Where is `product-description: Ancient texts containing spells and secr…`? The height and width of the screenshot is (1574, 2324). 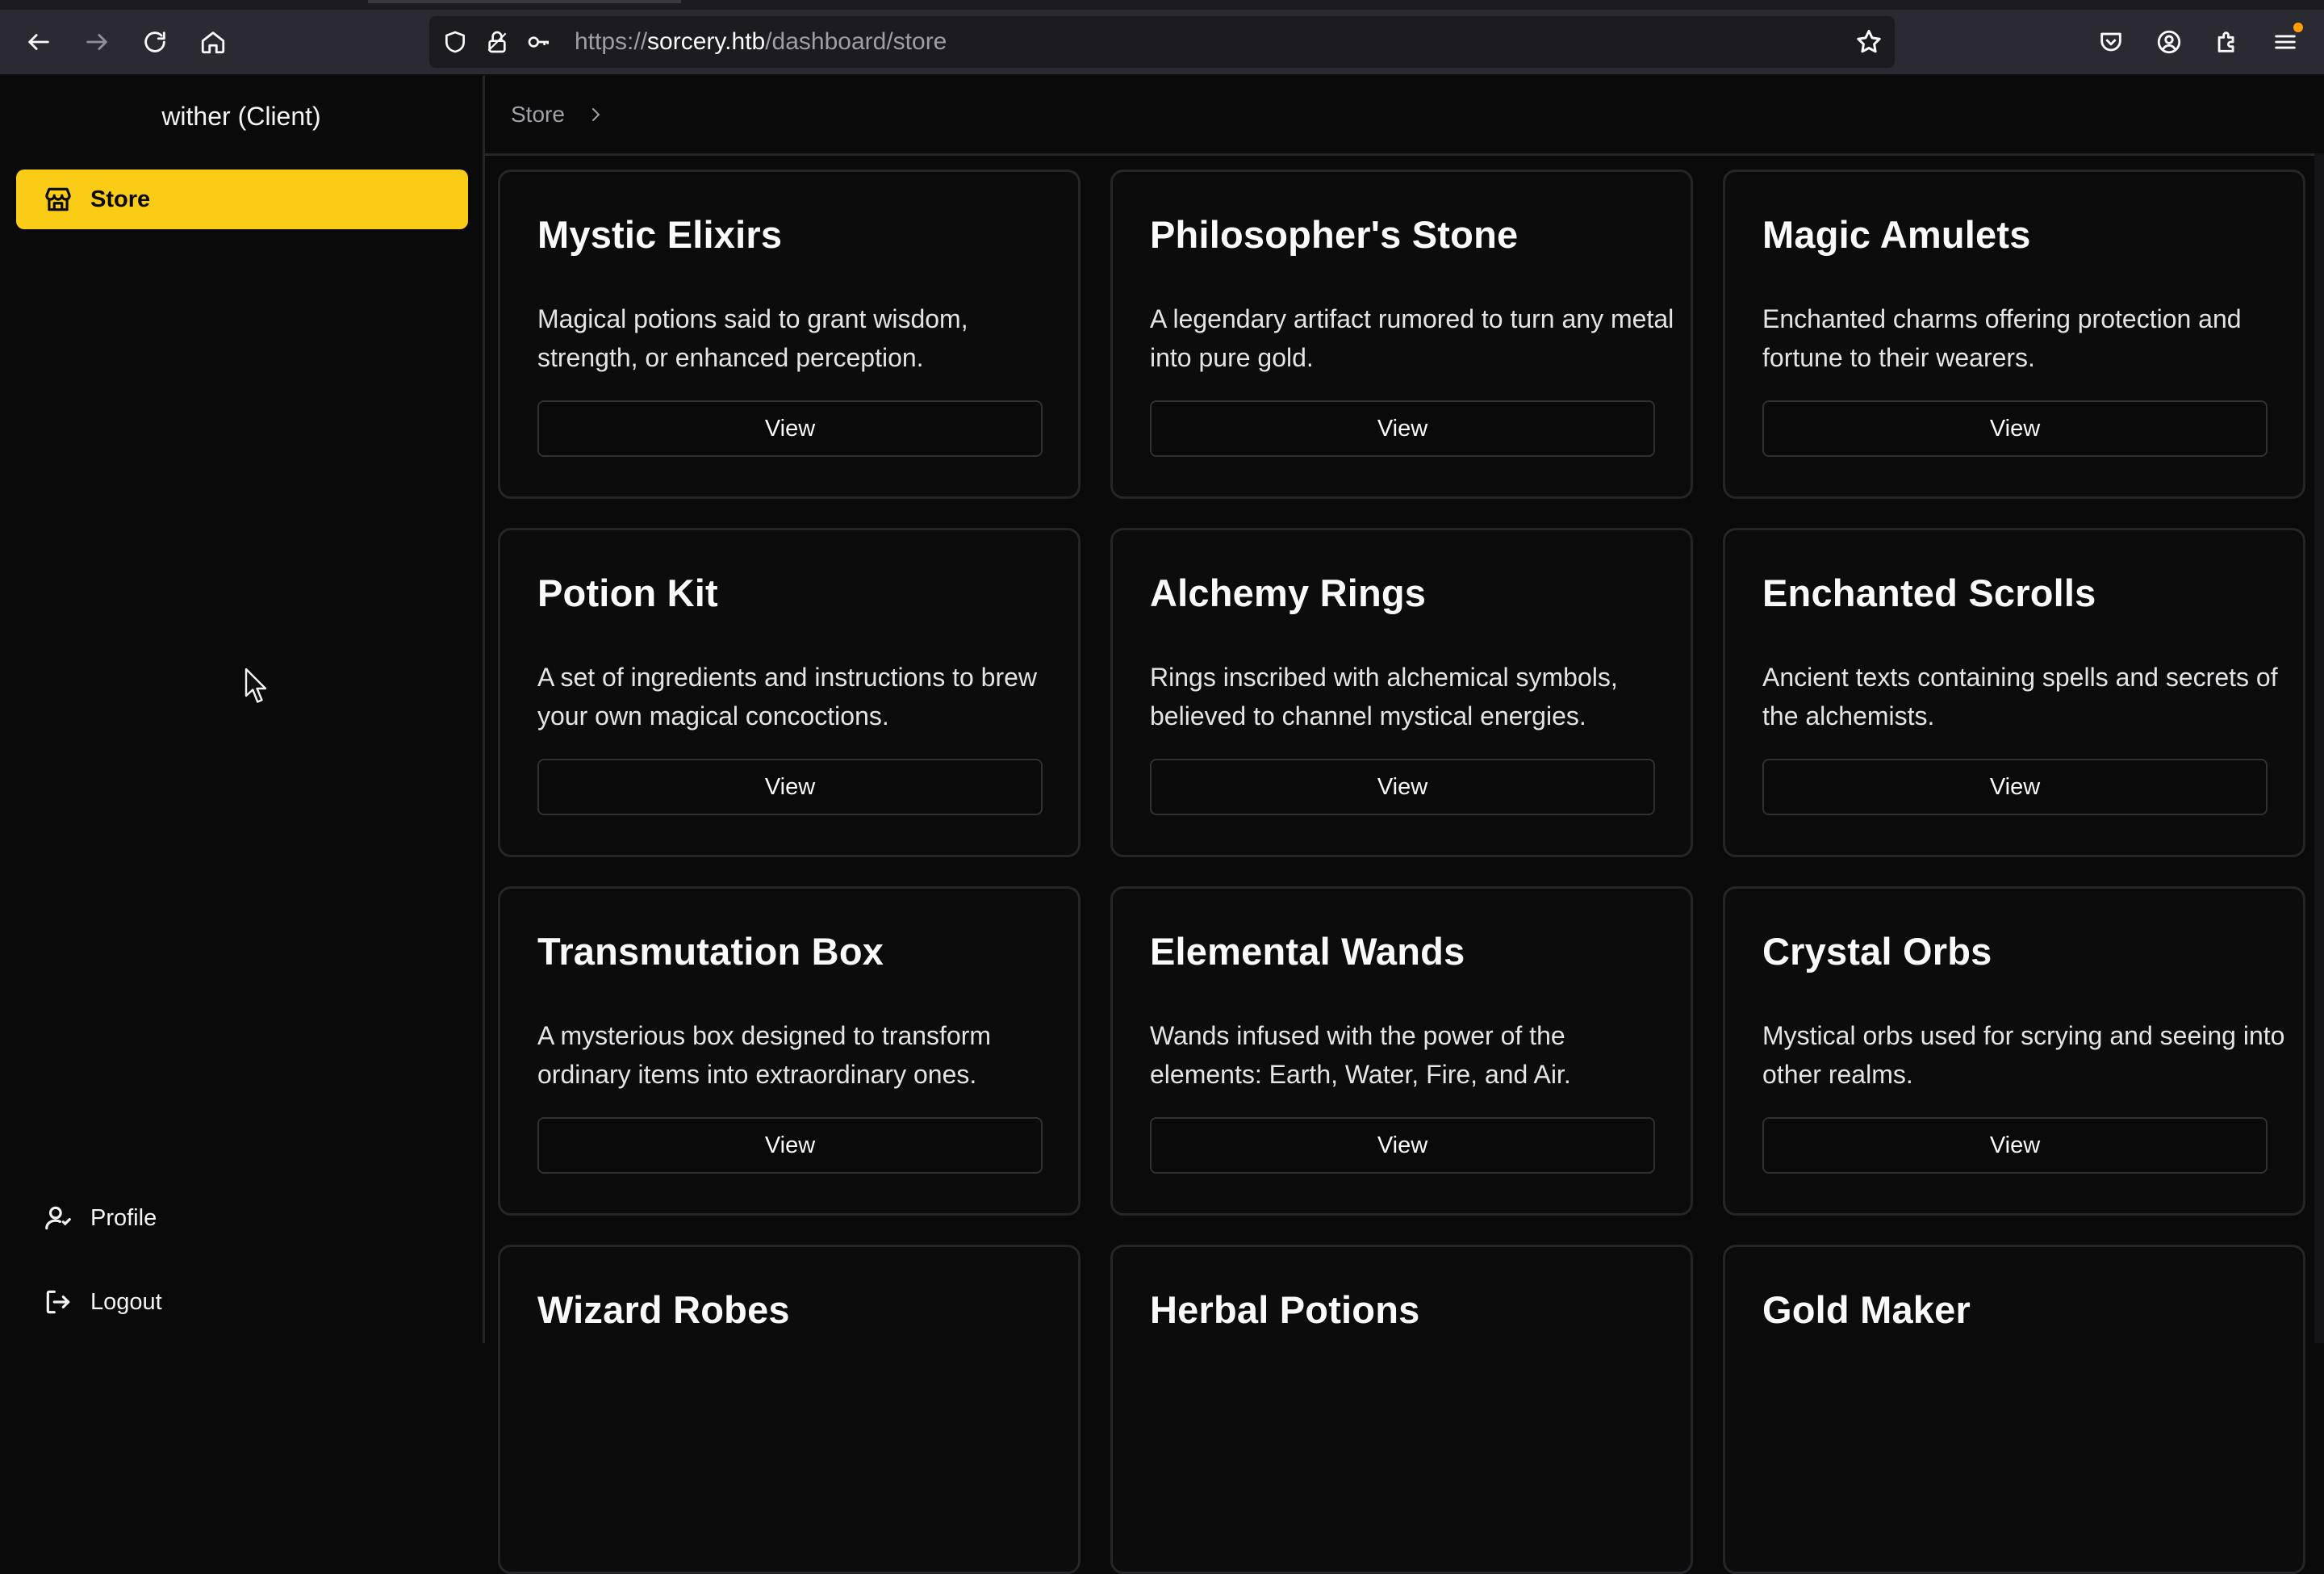 product-description: Ancient texts containing spells and secr… is located at coordinates (2020, 696).